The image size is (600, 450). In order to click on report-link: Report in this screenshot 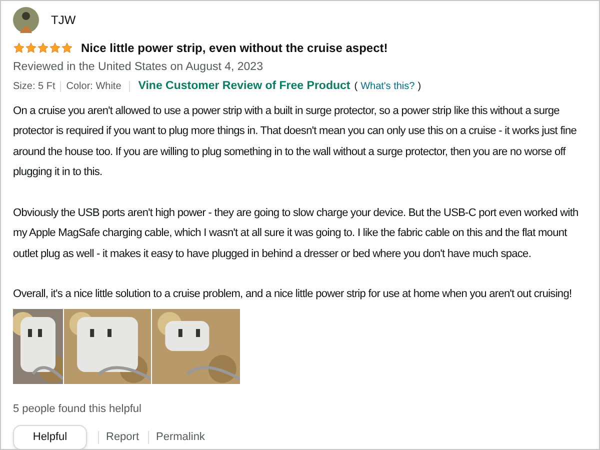, I will do `click(123, 437)`.